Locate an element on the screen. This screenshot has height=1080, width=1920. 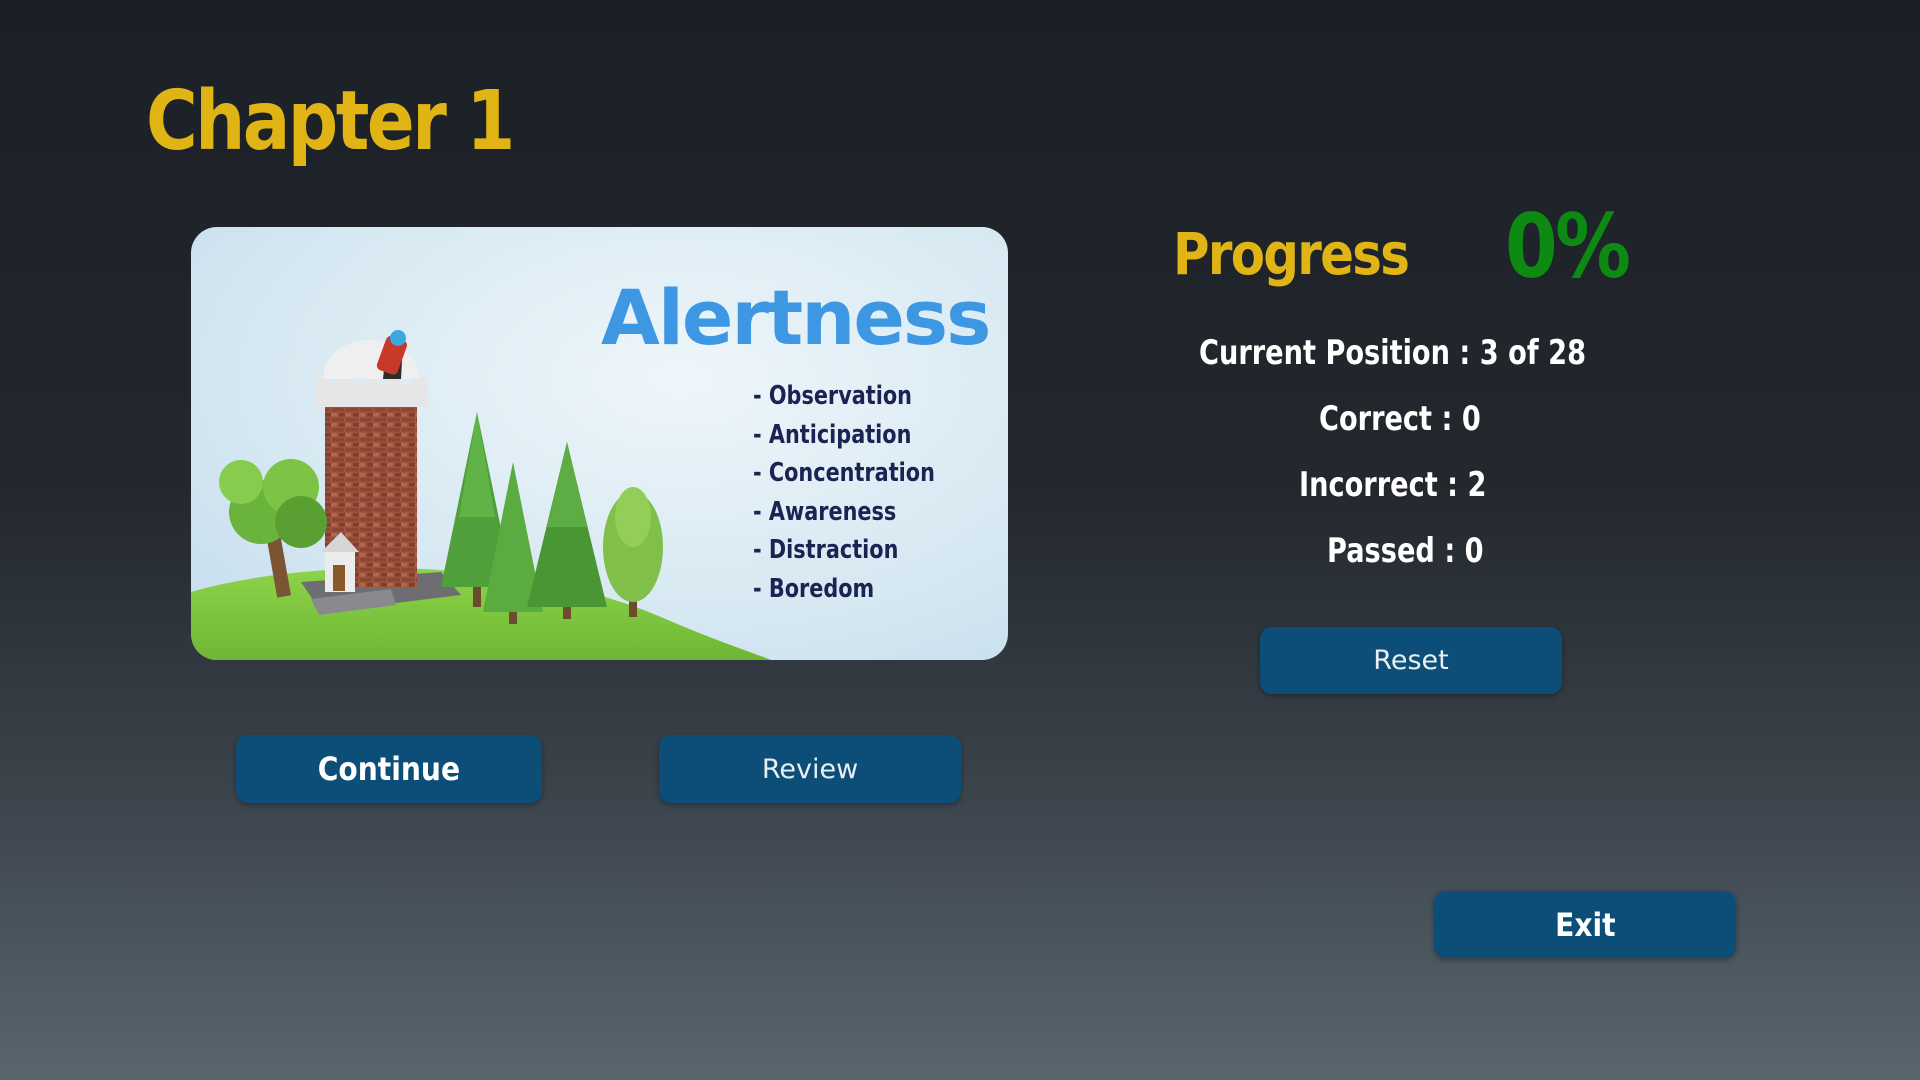
chapter-title: Chapter 1 is located at coordinates (330, 121).